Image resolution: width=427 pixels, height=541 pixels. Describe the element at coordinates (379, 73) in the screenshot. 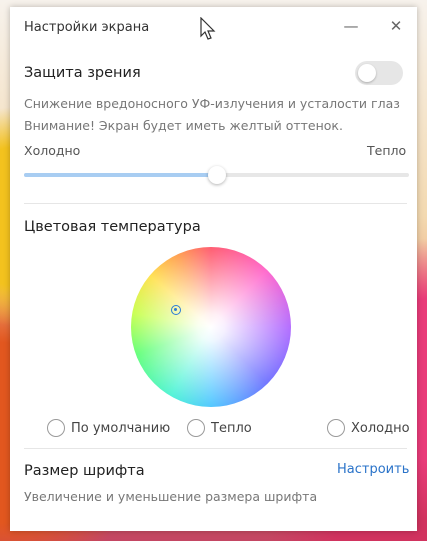

I see `eye-protection-toggle` at that location.